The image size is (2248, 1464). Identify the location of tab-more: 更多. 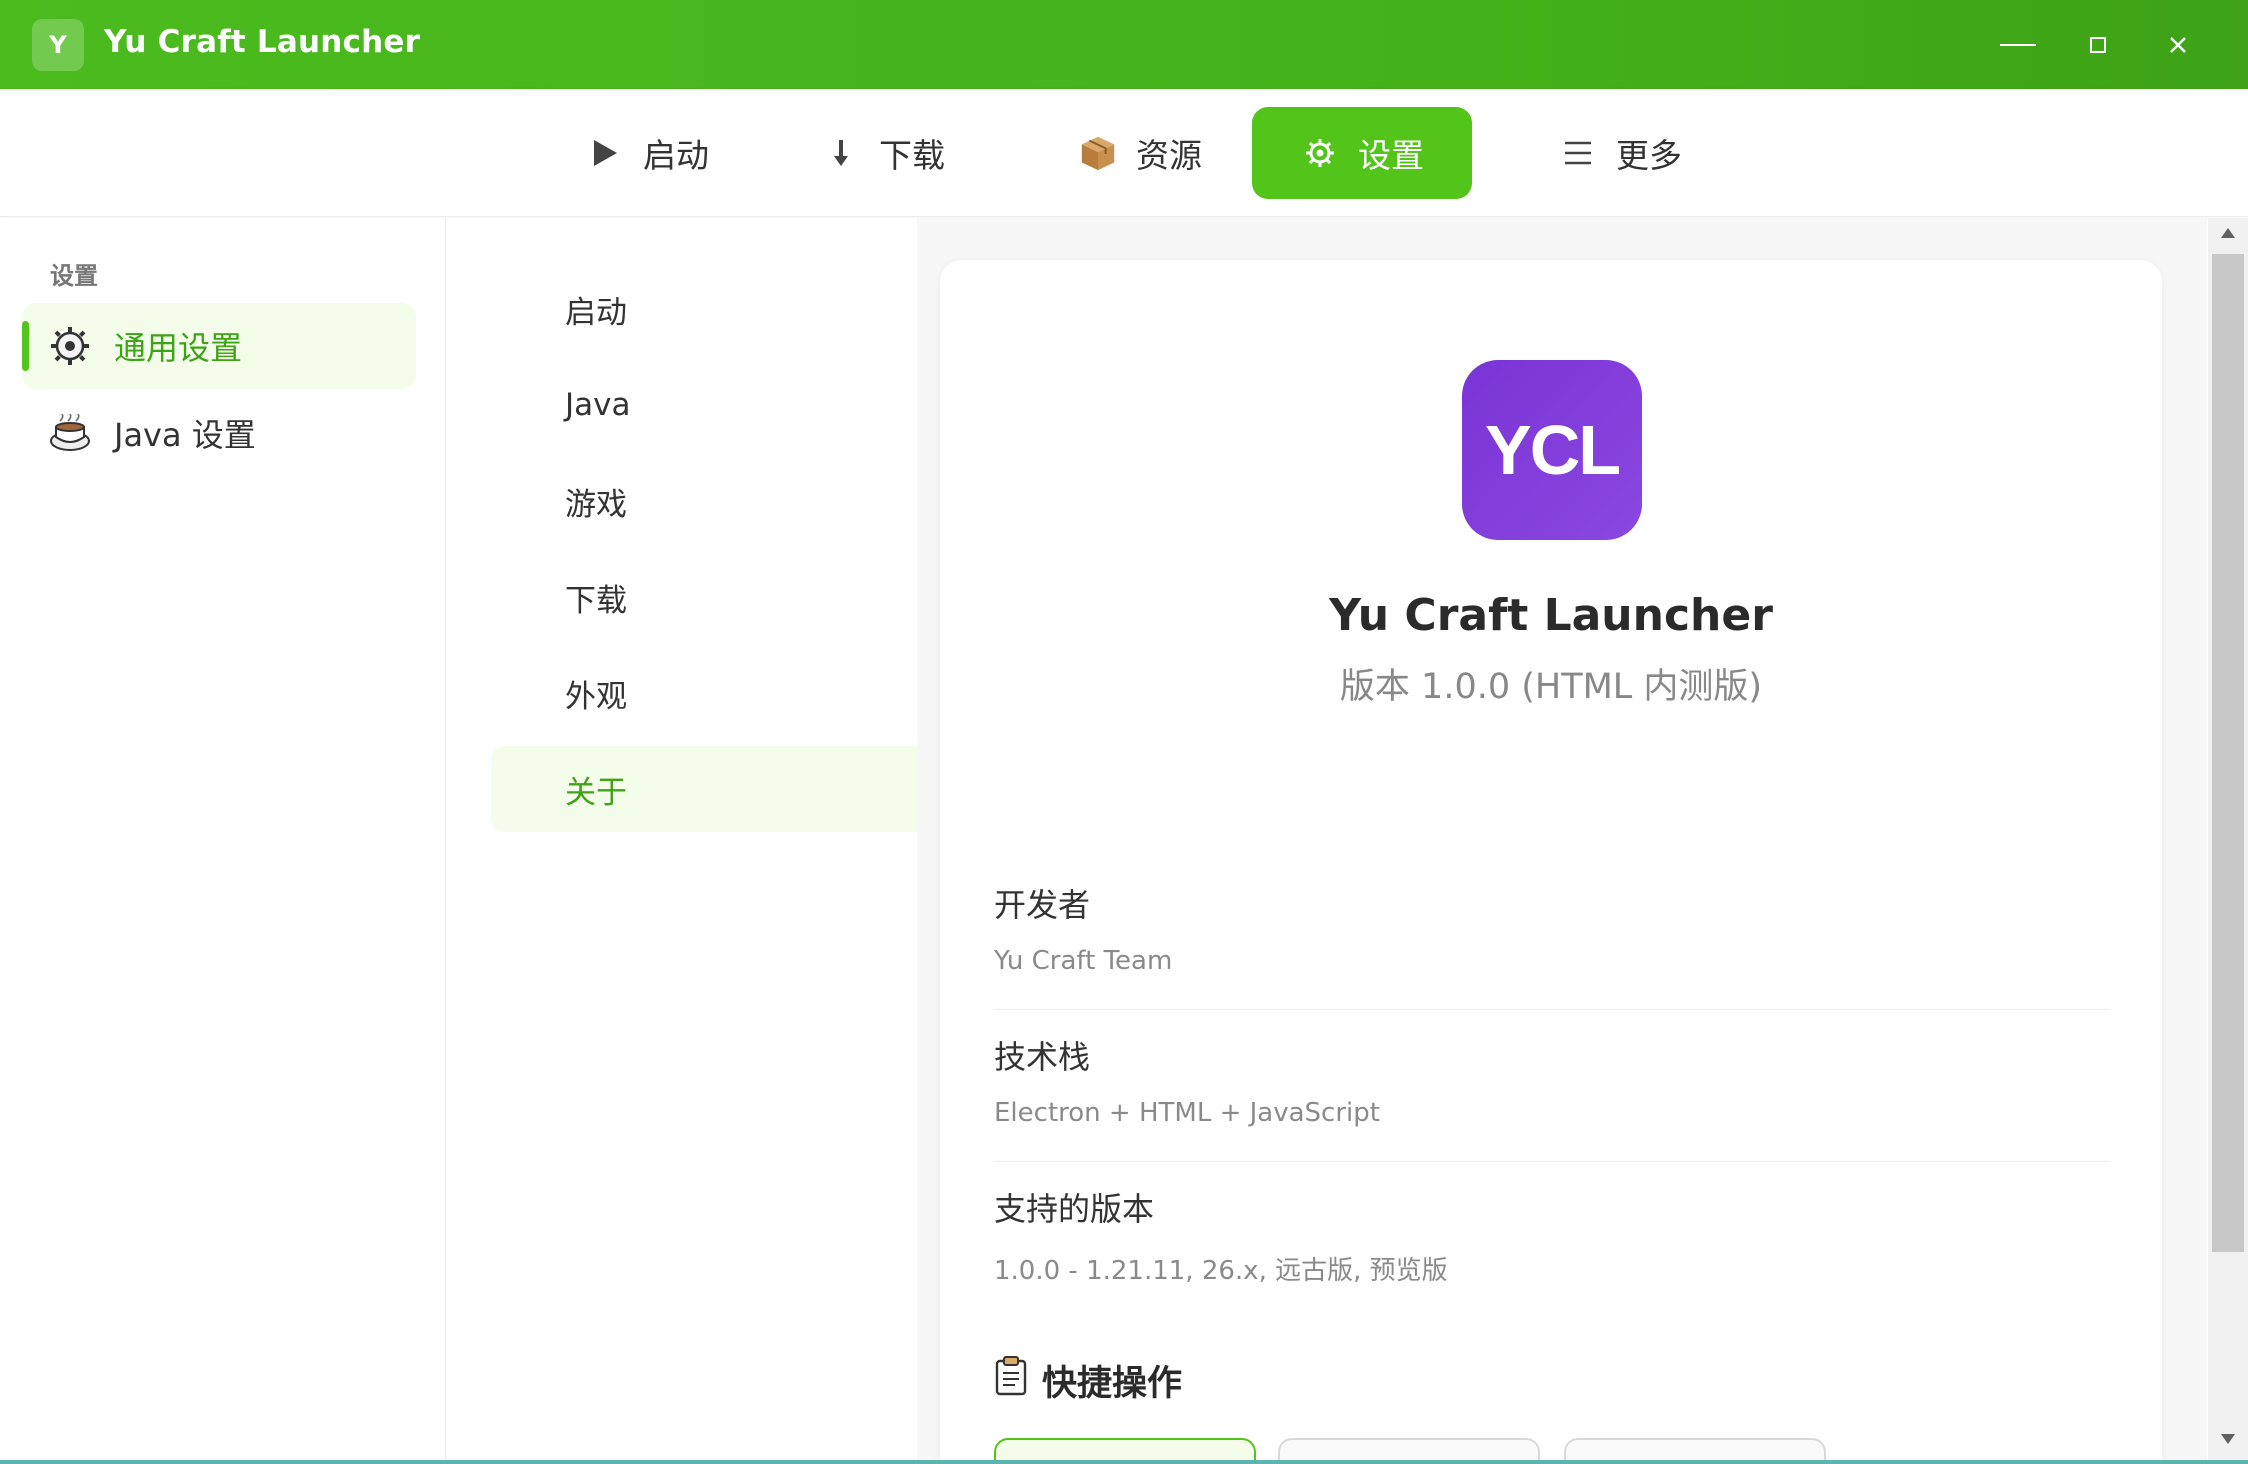
(1620, 153).